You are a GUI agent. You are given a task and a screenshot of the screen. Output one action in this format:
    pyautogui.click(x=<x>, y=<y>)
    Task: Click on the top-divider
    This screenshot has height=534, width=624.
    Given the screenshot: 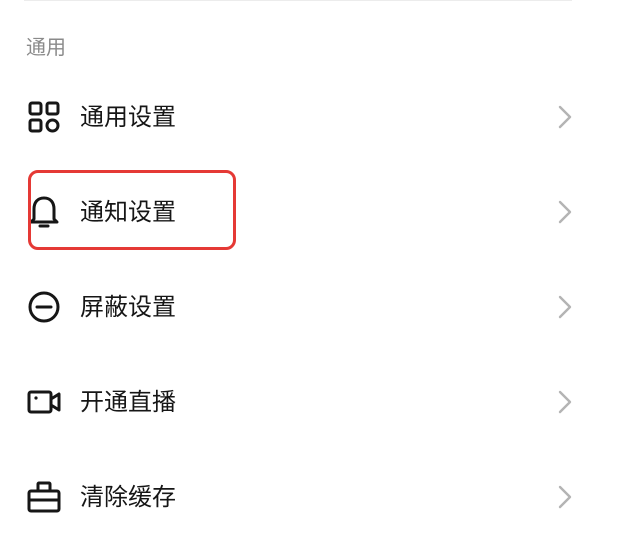 What is the action you would take?
    pyautogui.click(x=298, y=0)
    